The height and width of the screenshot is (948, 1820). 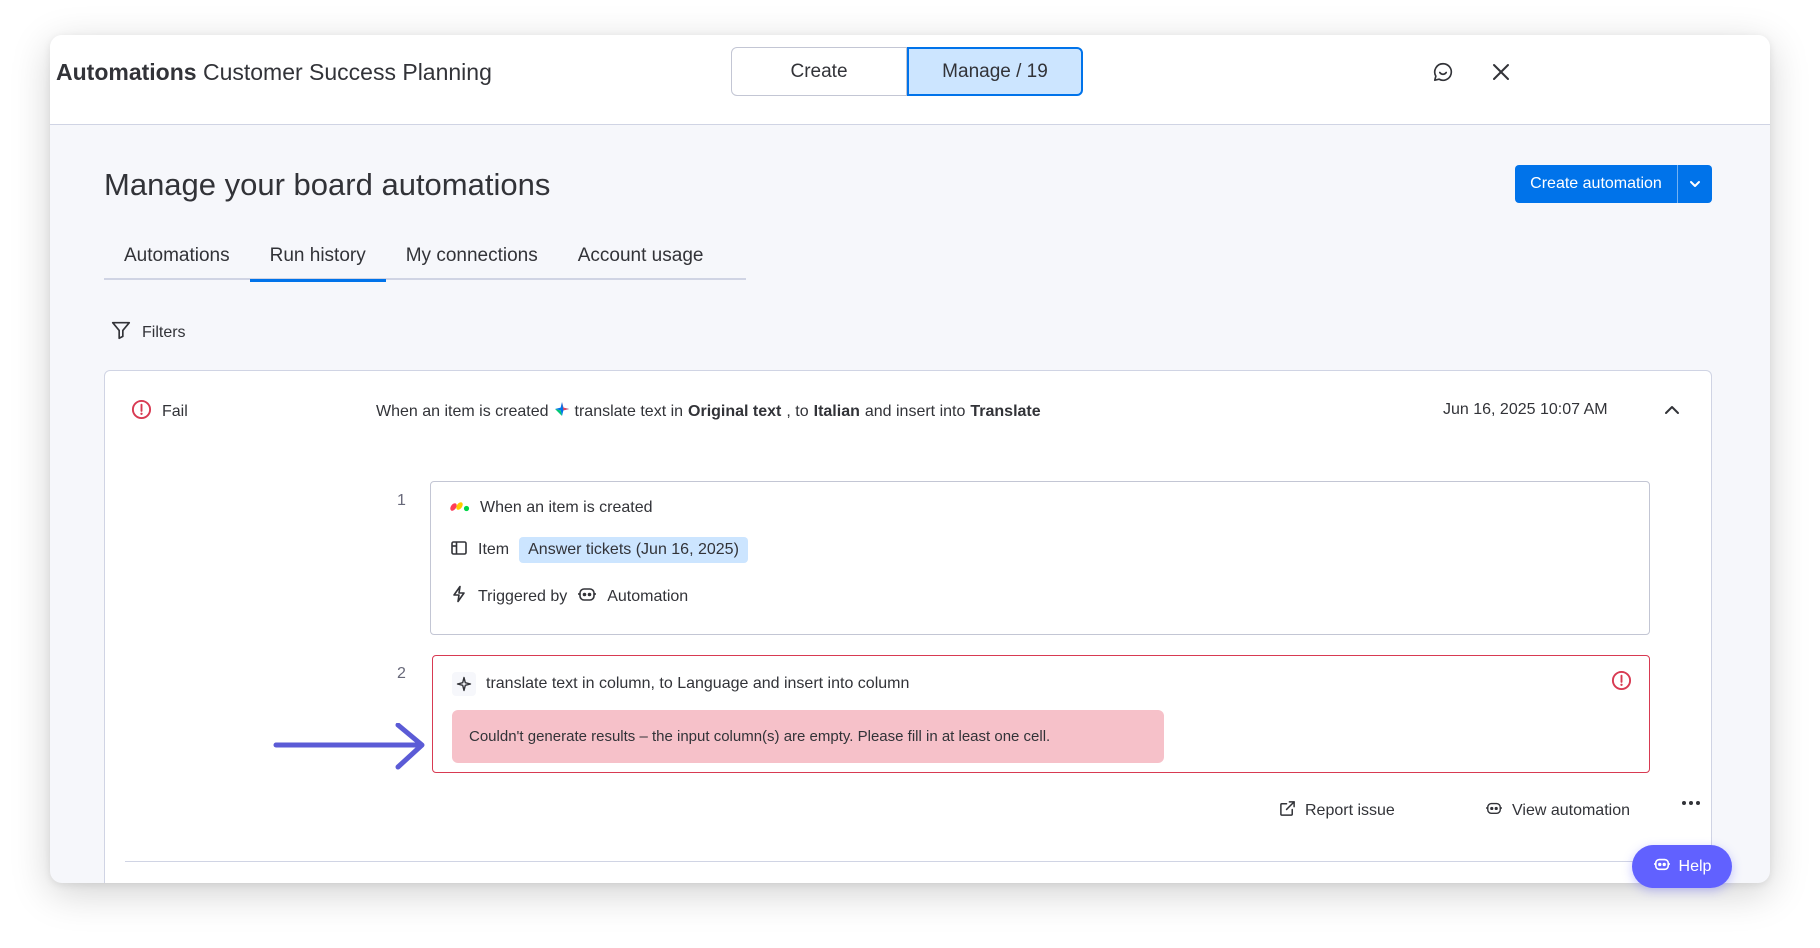 I want to click on item-chip: Answer tickets (Jun 16, 2025), so click(x=633, y=550).